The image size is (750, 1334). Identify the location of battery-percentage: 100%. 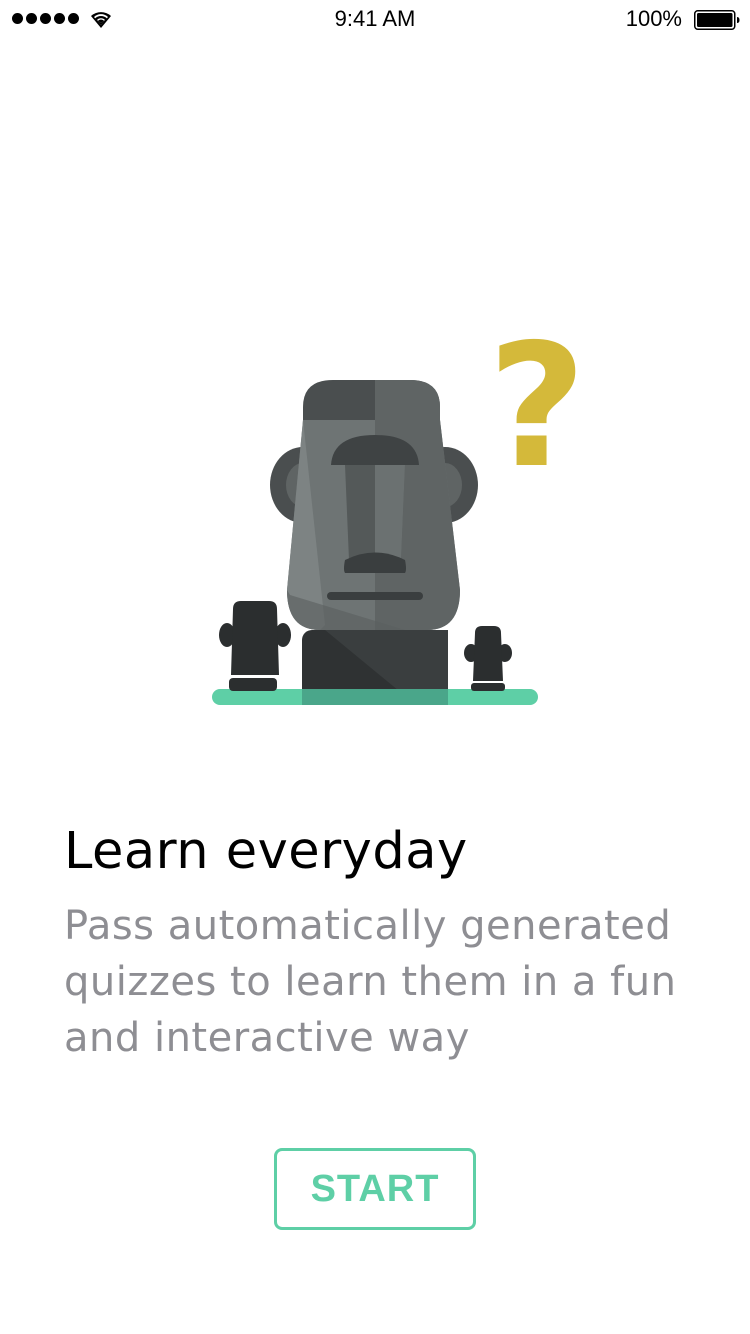
(653, 18).